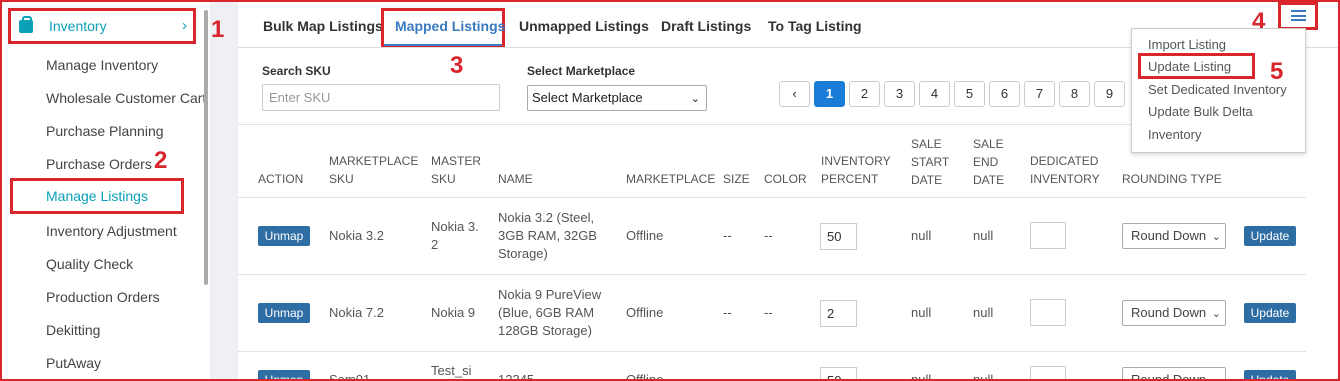 The height and width of the screenshot is (381, 1340). I want to click on tab-to-tag-listing: To Tag Listing, so click(815, 26).